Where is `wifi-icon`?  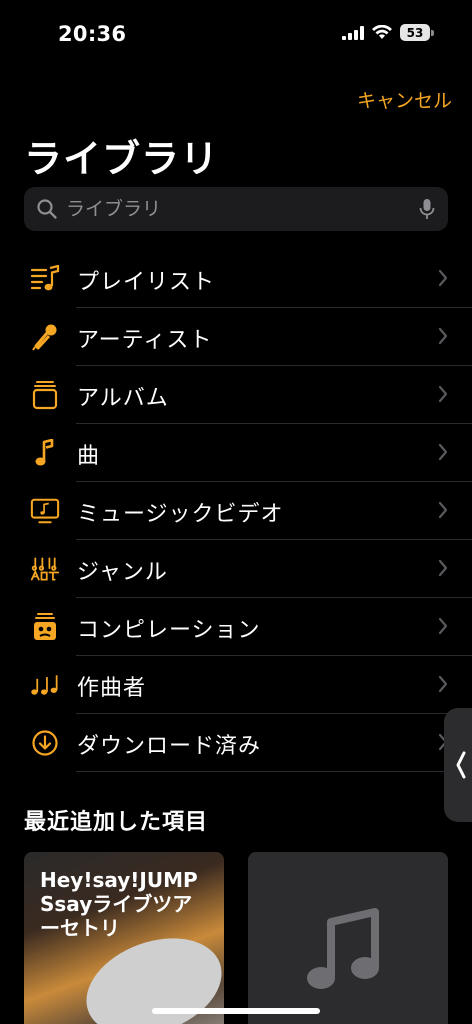
wifi-icon is located at coordinates (382, 32).